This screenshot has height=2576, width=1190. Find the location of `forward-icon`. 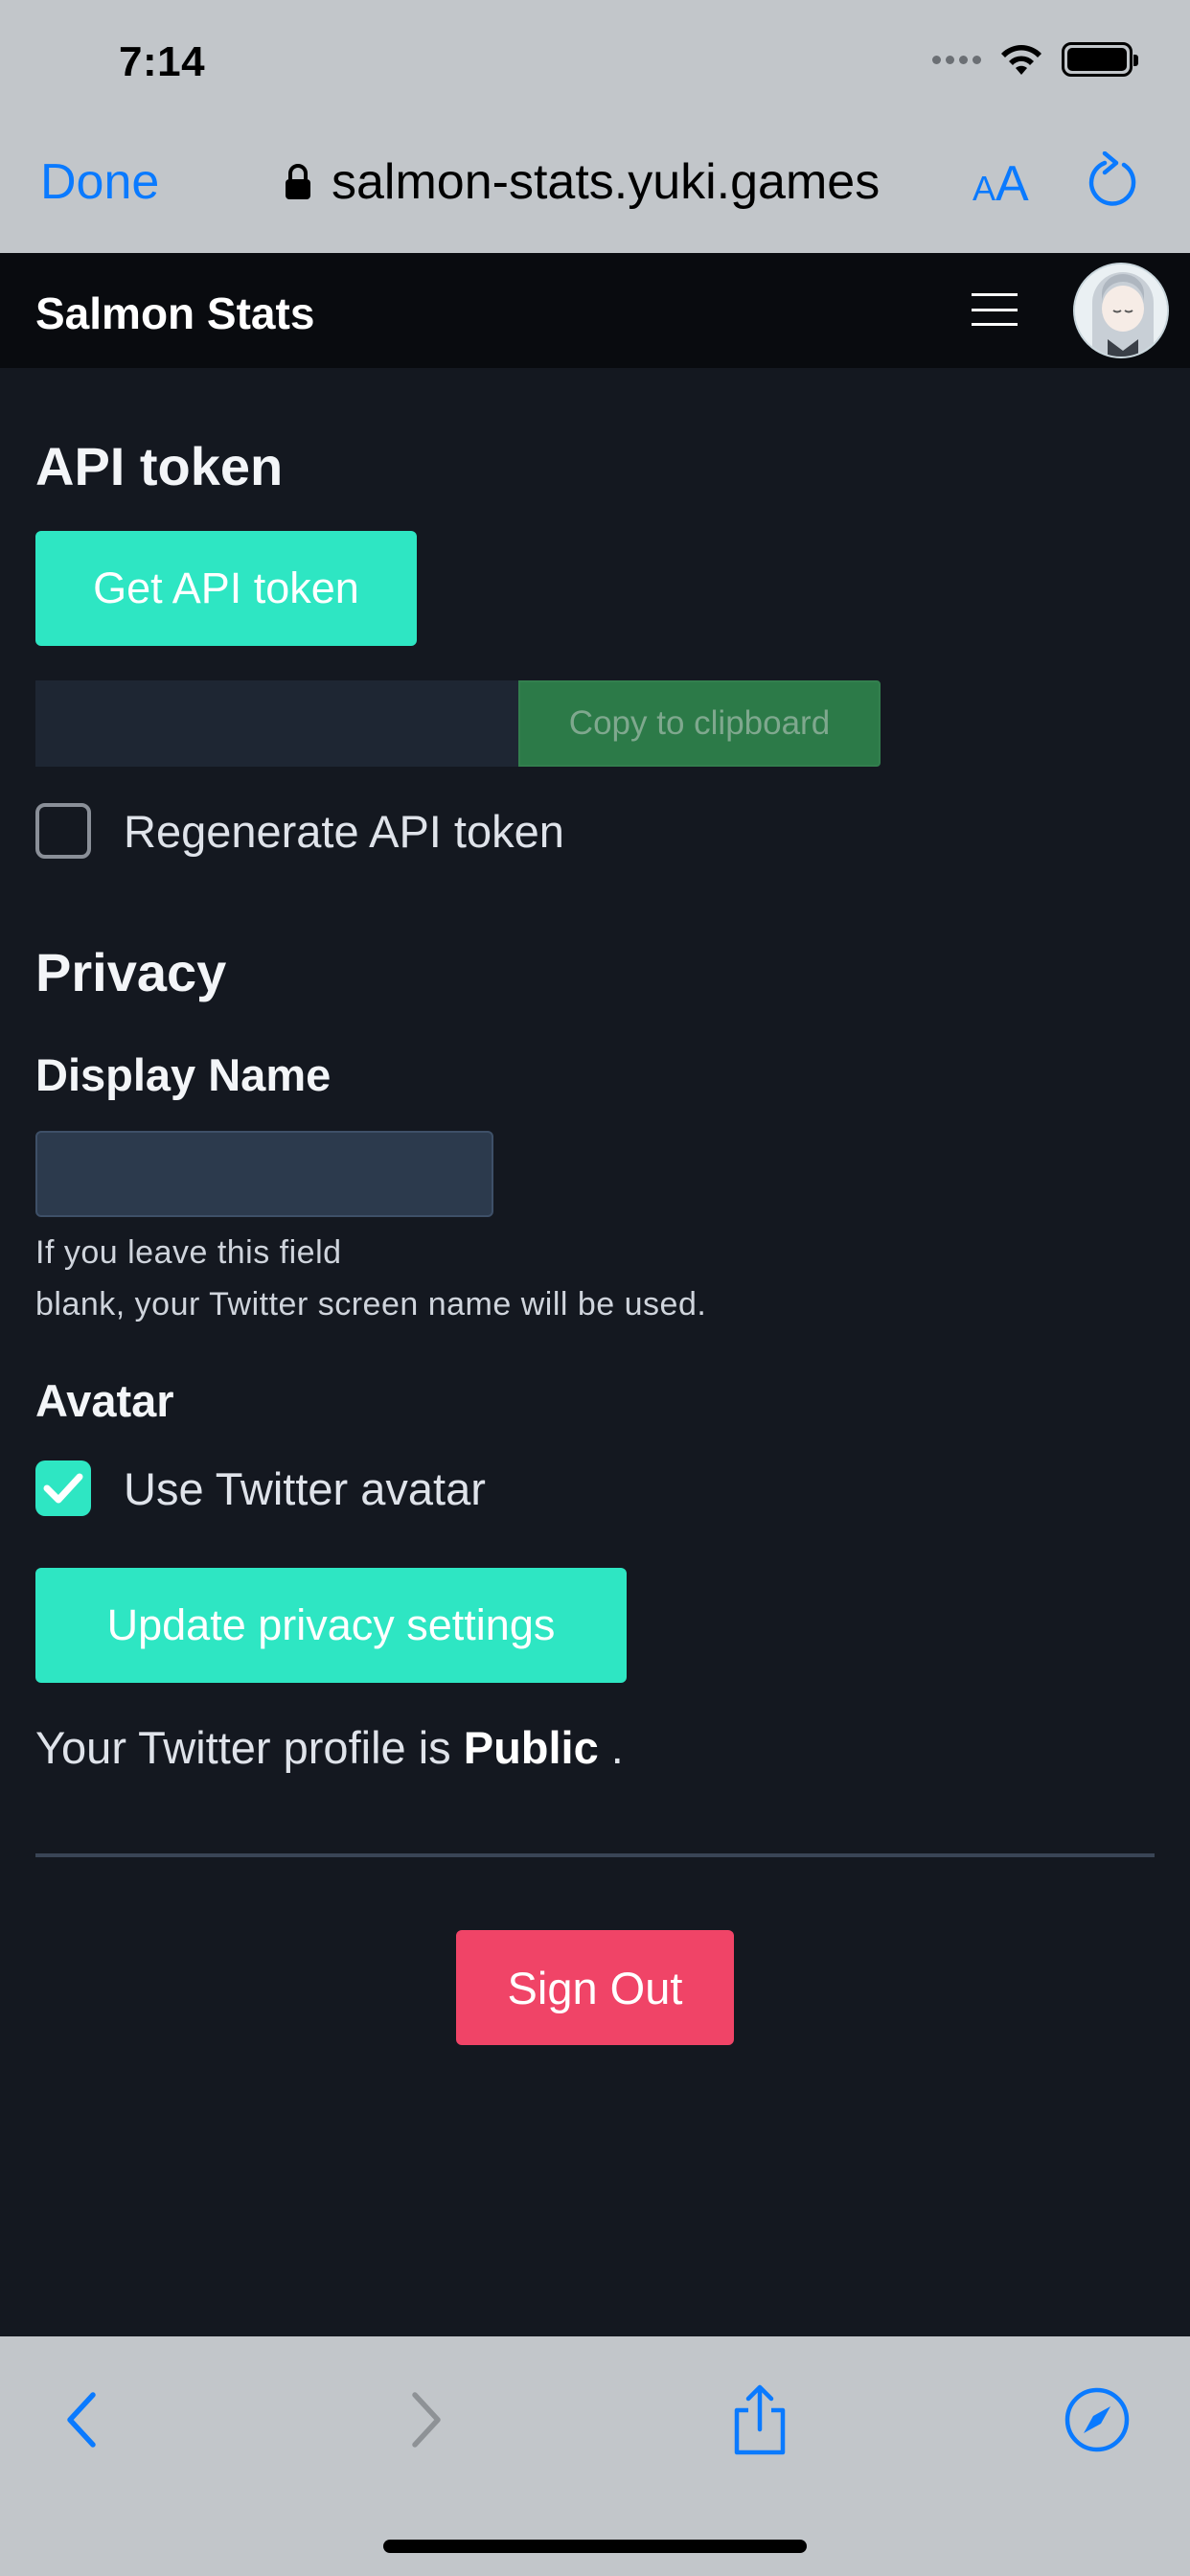

forward-icon is located at coordinates (427, 2420).